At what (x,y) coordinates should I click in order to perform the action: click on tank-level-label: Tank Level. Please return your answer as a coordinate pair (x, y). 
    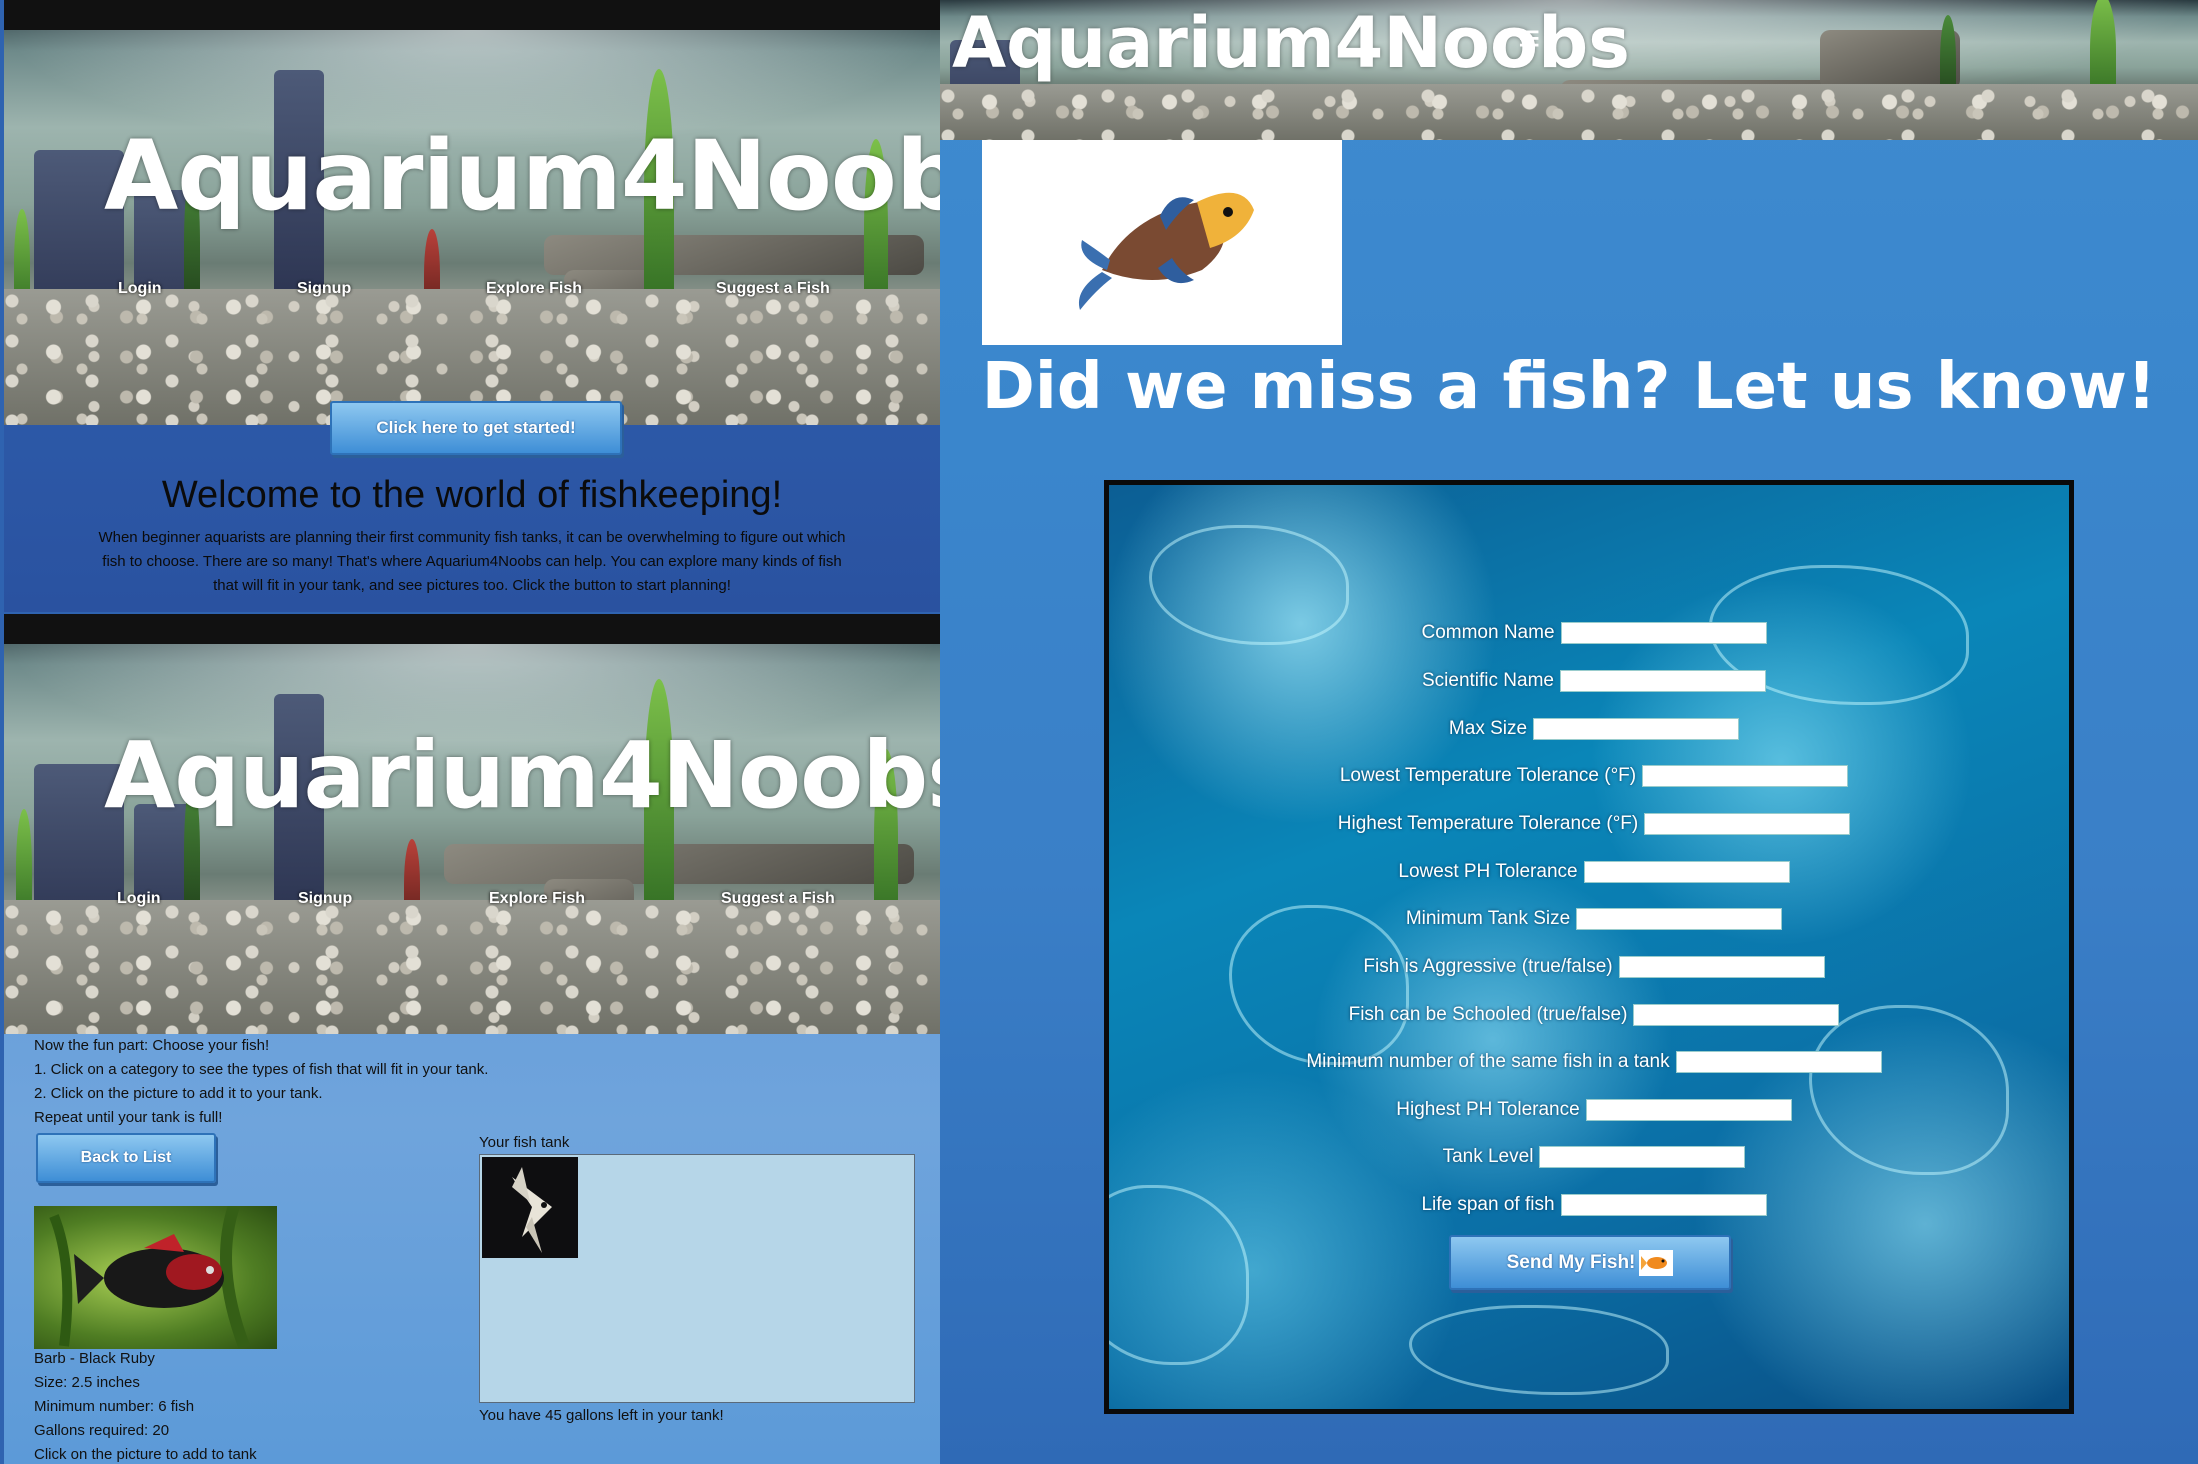
    Looking at the image, I should click on (1488, 1156).